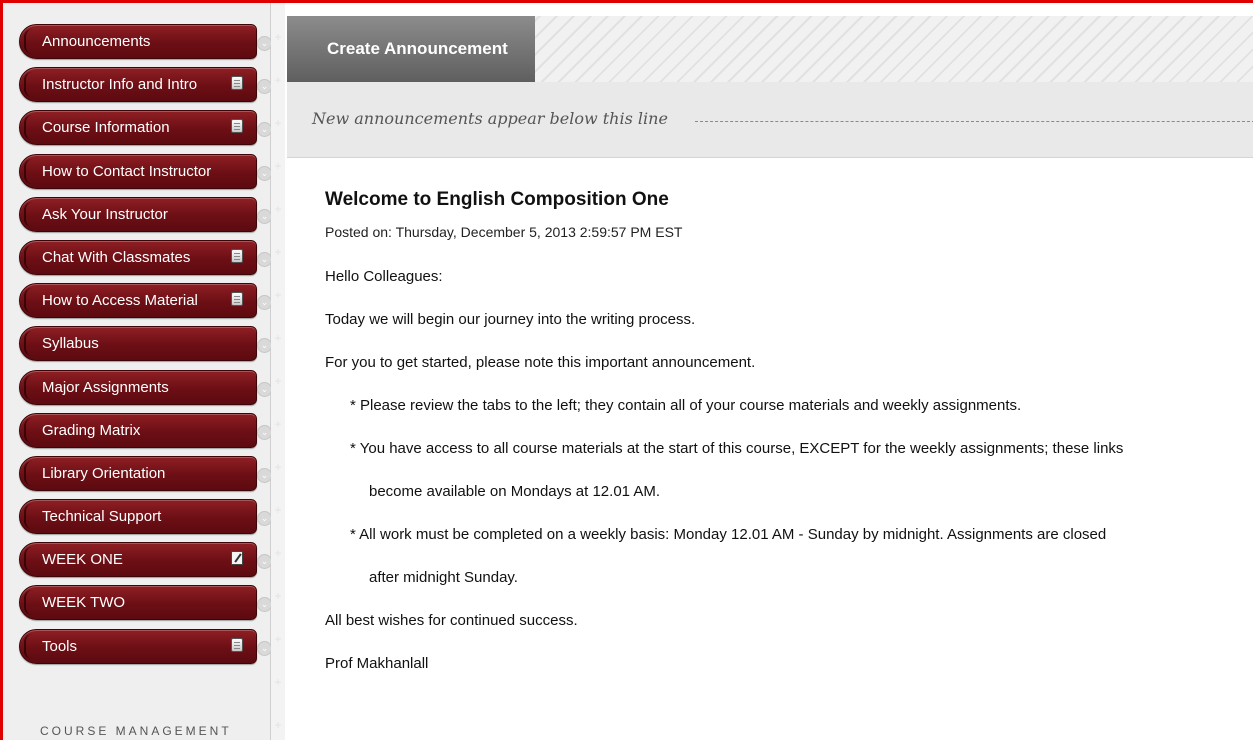 This screenshot has width=1253, height=740. I want to click on sidebar-item-button: Grading Matrix, so click(138, 430).